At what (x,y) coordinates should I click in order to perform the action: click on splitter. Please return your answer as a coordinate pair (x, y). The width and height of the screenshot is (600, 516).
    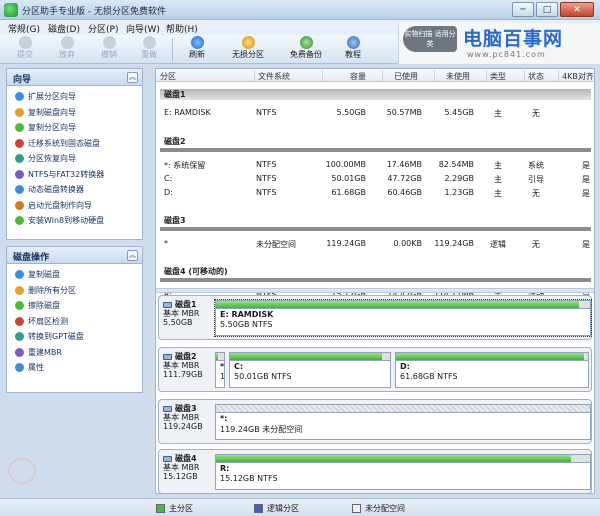
    Looking at the image, I should click on (375, 290).